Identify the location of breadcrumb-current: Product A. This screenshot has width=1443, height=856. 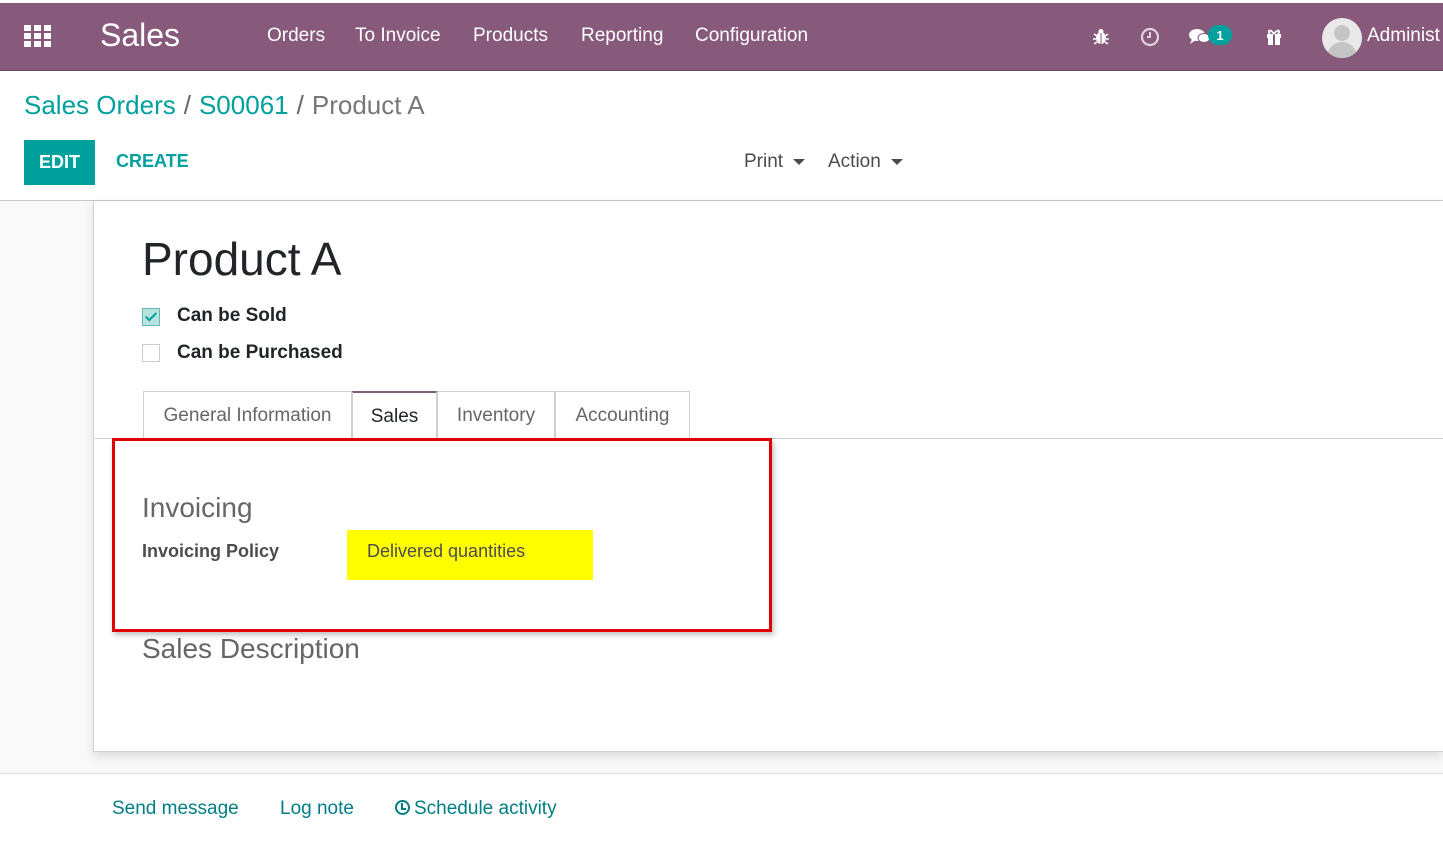
(368, 105).